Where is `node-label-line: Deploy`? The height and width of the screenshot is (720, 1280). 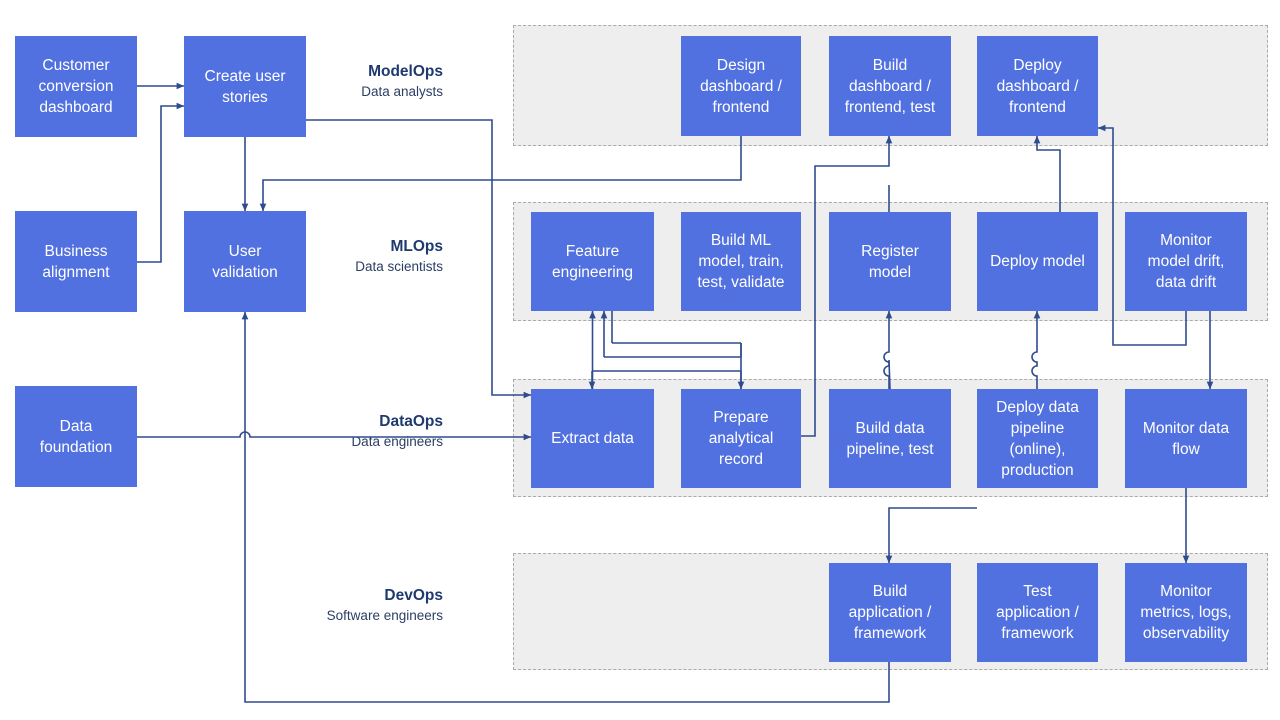 node-label-line: Deploy is located at coordinates (1037, 65).